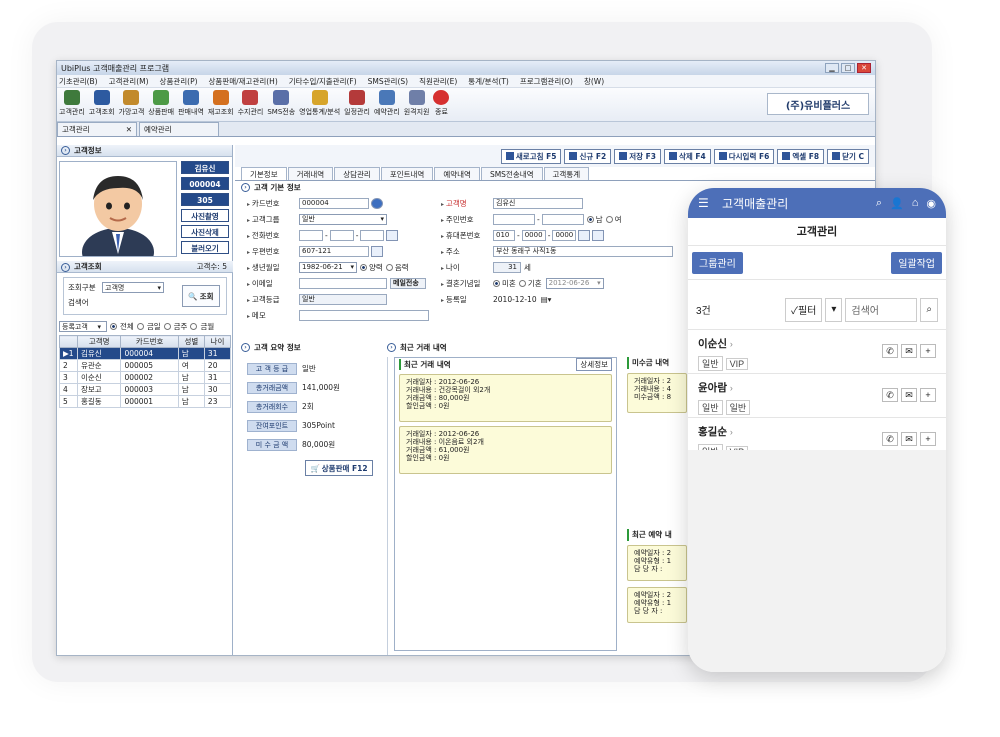 The width and height of the screenshot is (1000, 737). I want to click on registration-filter-select: 등록고객 ▾, so click(83, 326).